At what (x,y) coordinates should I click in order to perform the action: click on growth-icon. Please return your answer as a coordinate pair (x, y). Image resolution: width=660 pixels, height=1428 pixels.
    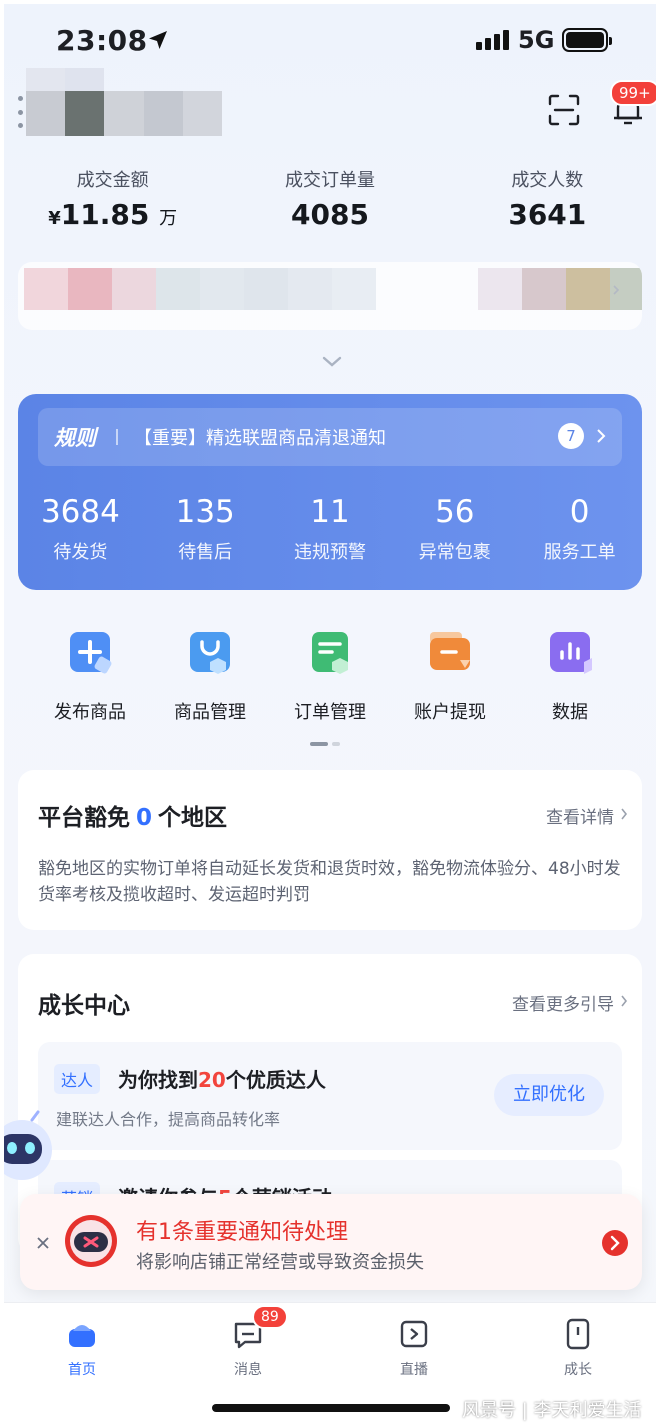
    Looking at the image, I should click on (578, 1334).